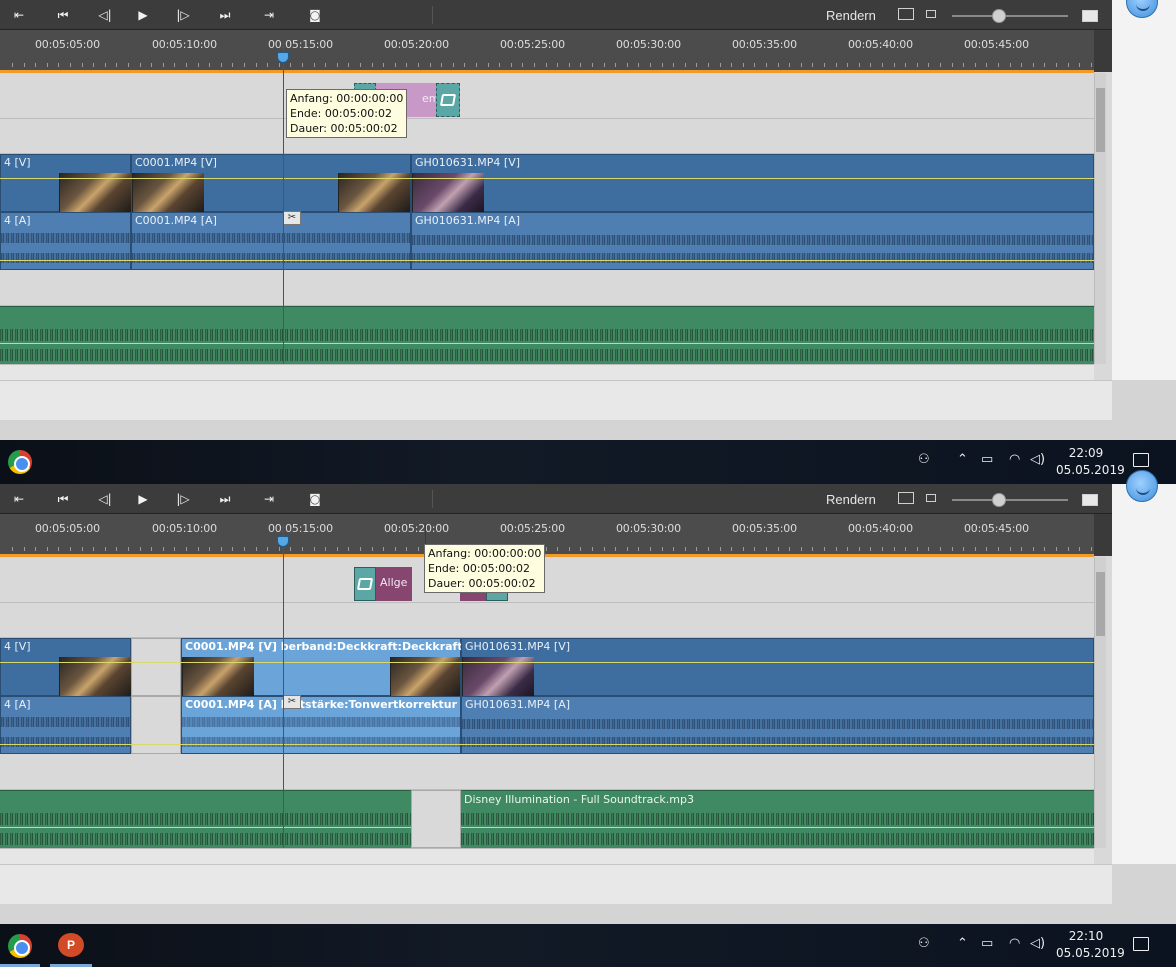 Image resolution: width=1176 pixels, height=967 pixels. I want to click on audio-track: 4 [A] C0001.MP4 [A] GH010631.MP4 [A], so click(547, 241).